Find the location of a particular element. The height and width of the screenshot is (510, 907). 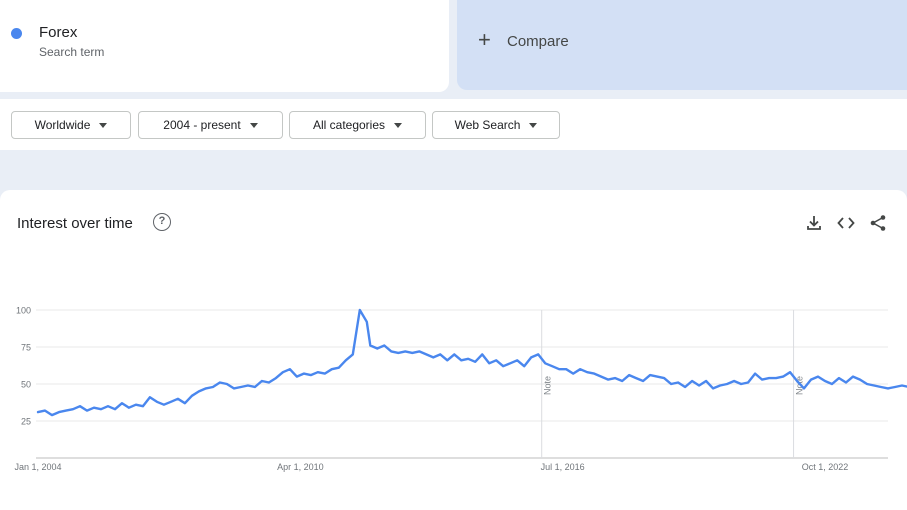

y-tick-label: 100 is located at coordinates (23, 311).